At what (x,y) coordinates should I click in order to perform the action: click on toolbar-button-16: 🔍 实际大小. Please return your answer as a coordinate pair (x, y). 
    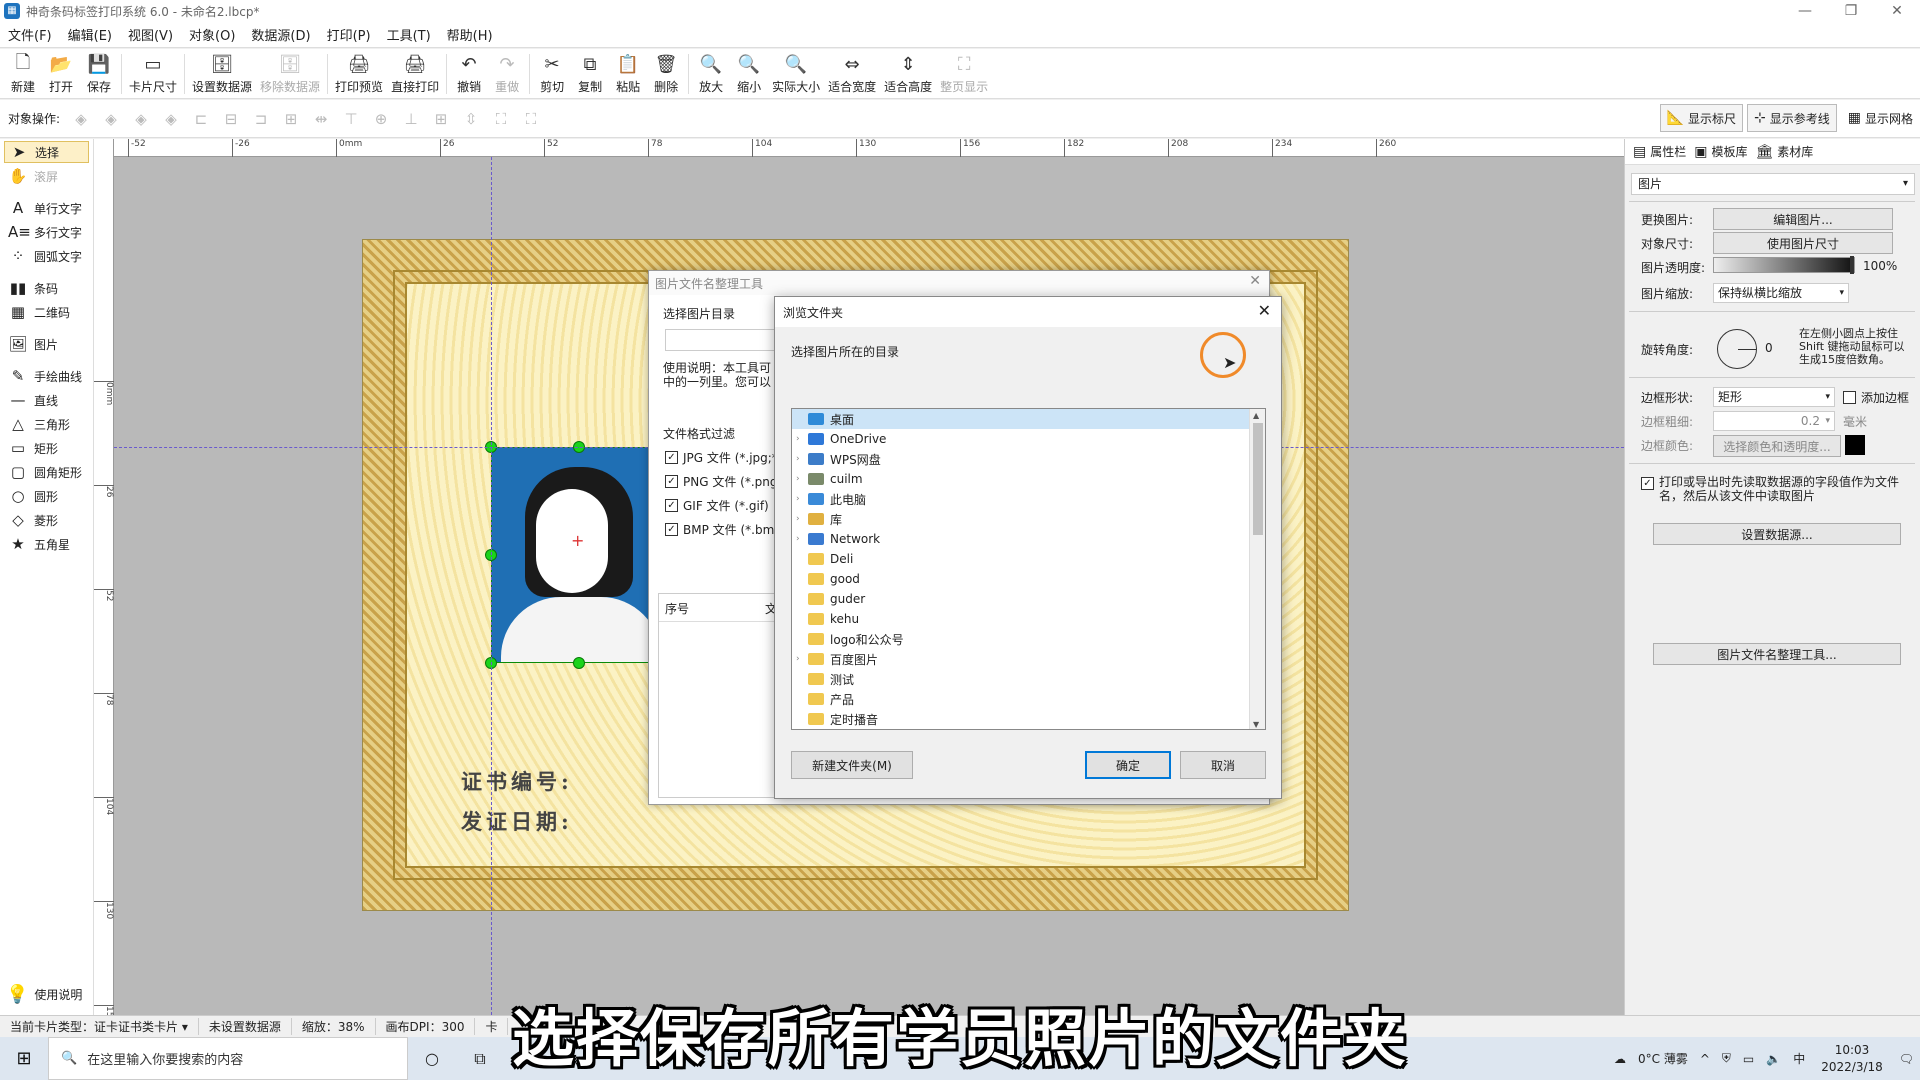
    Looking at the image, I should click on (796, 74).